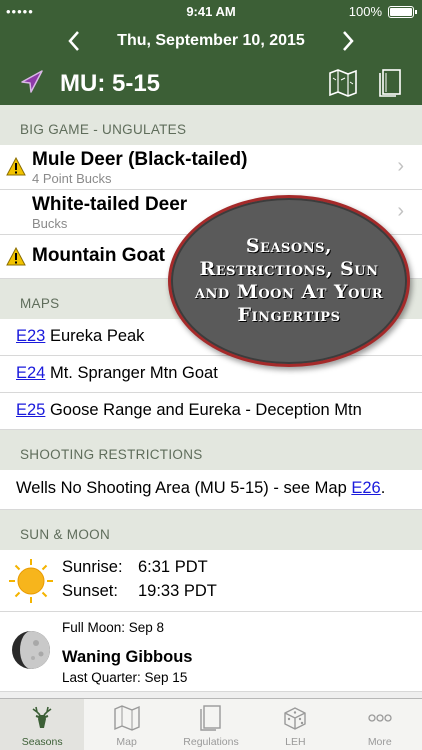  Describe the element at coordinates (133, 373) in the screenshot. I see `map-name: Mt. Spranger Mtn Goat` at that location.